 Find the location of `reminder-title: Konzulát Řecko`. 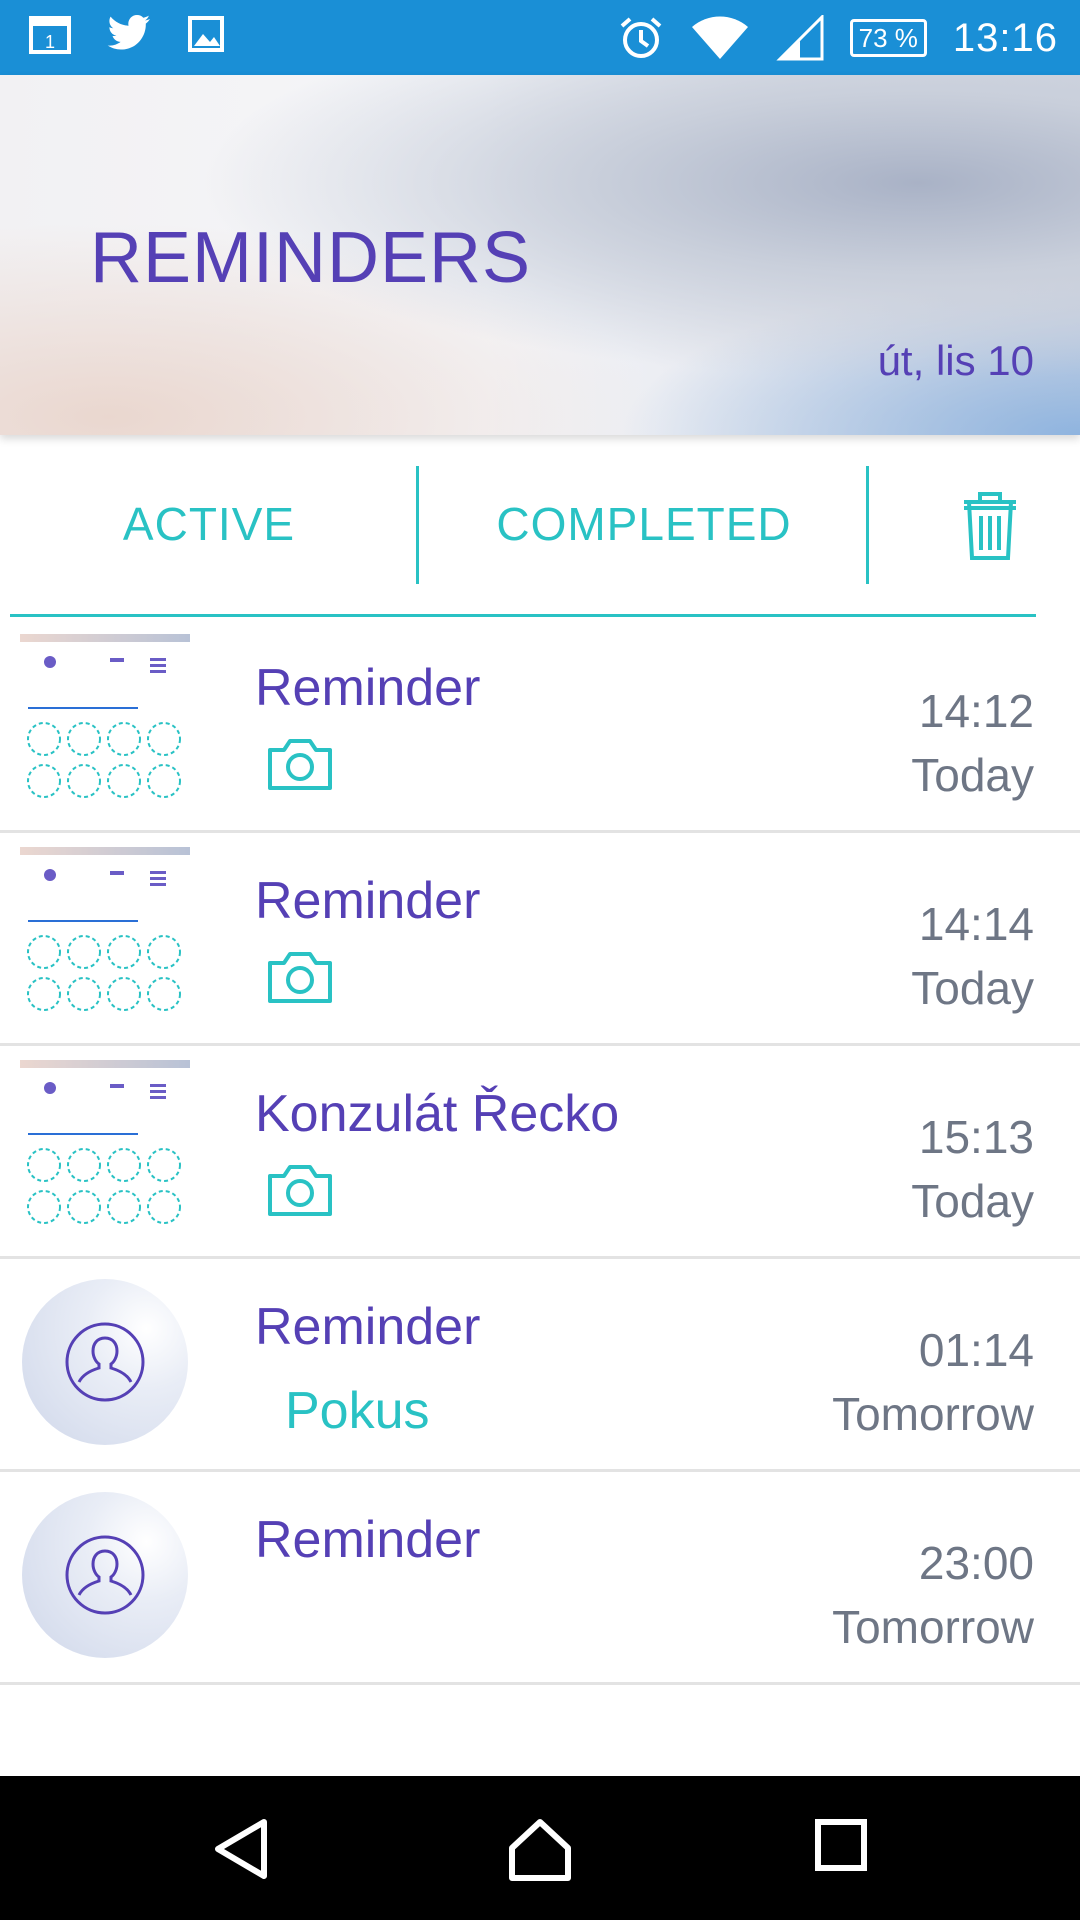

reminder-title: Konzulát Řecko is located at coordinates (437, 1114).